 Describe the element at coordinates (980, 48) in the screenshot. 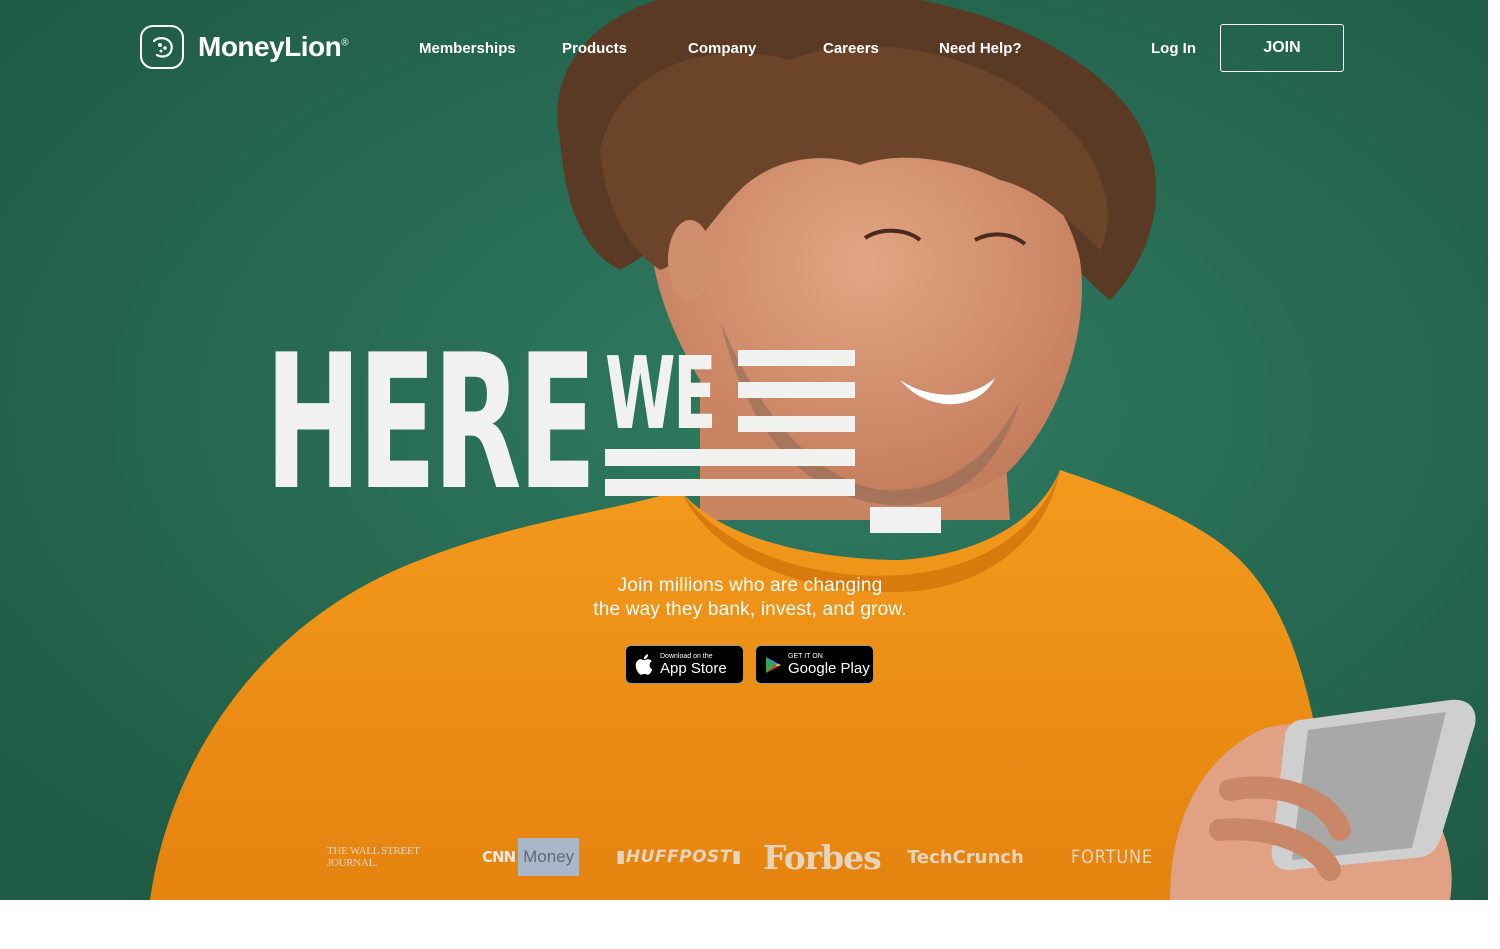

I see `nav-need-help: Need Help?` at that location.